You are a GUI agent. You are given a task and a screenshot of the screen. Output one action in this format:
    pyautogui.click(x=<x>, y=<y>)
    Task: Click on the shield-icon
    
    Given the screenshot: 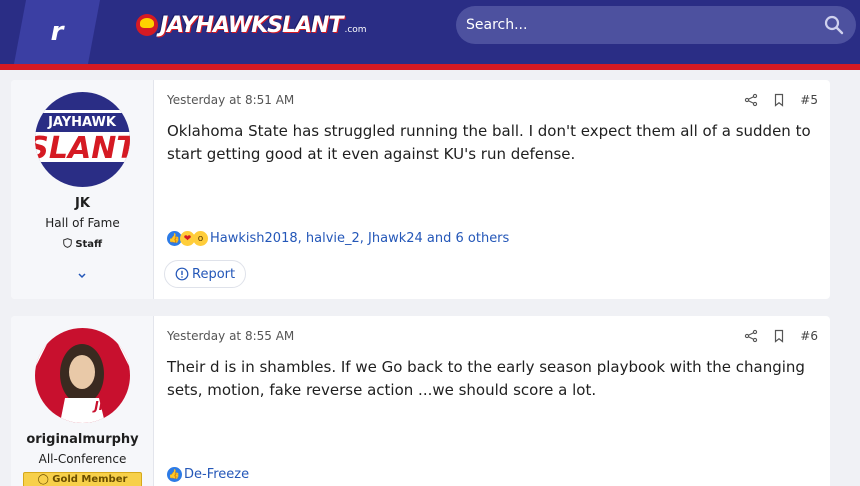 What is the action you would take?
    pyautogui.click(x=67, y=243)
    